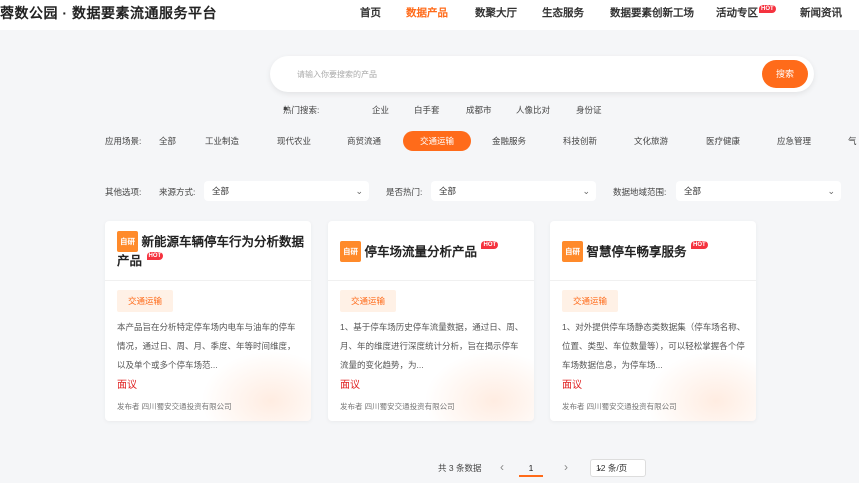 The image size is (859, 483). Describe the element at coordinates (852, 141) in the screenshot. I see `scene-item-partial: 气` at that location.